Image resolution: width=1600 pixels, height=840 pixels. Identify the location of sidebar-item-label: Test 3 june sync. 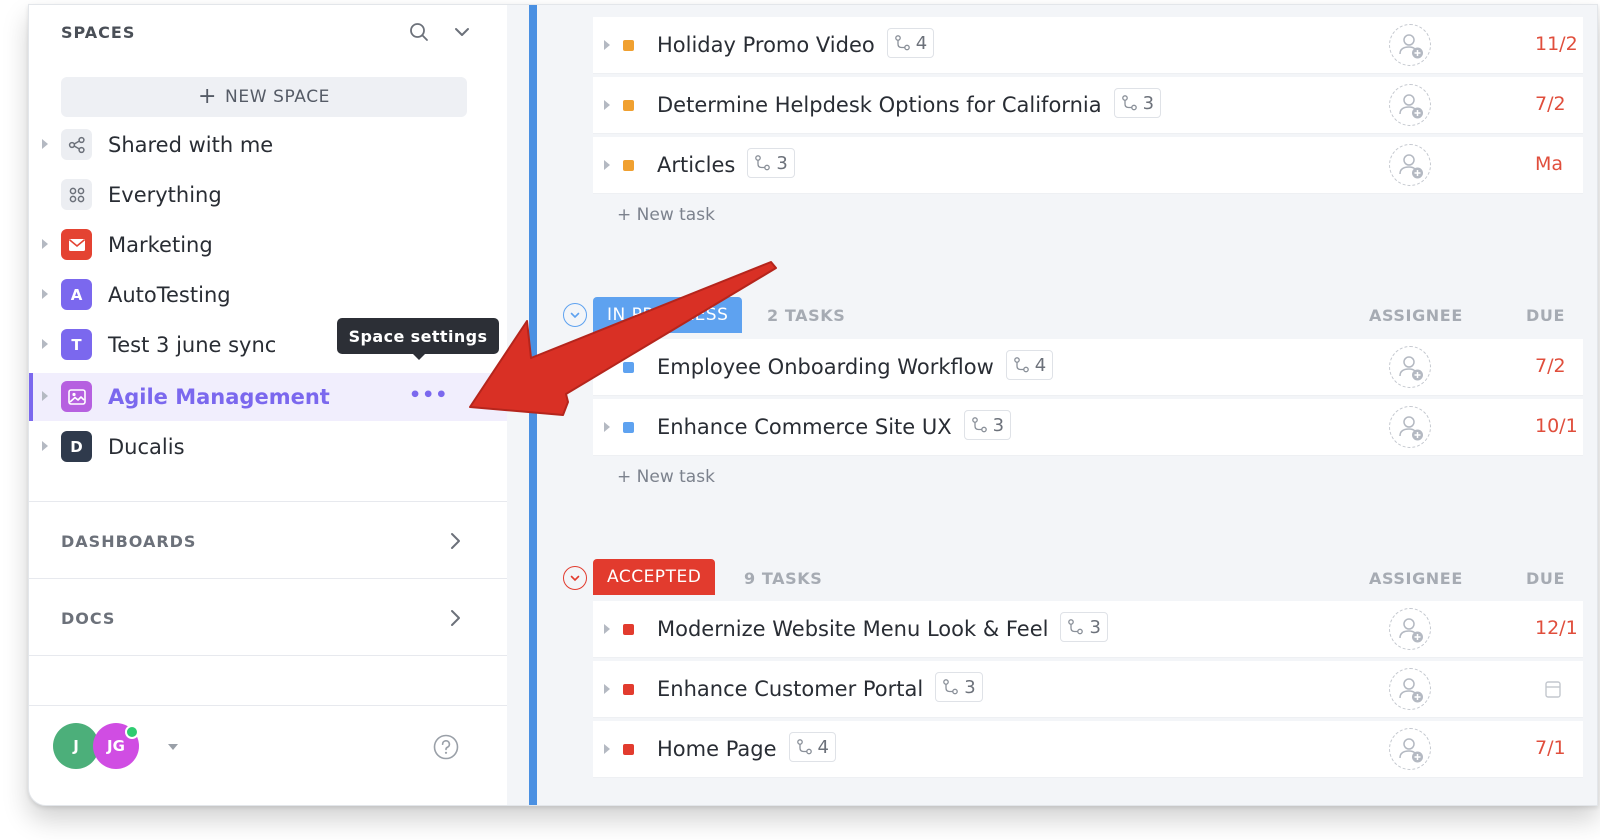
(192, 345).